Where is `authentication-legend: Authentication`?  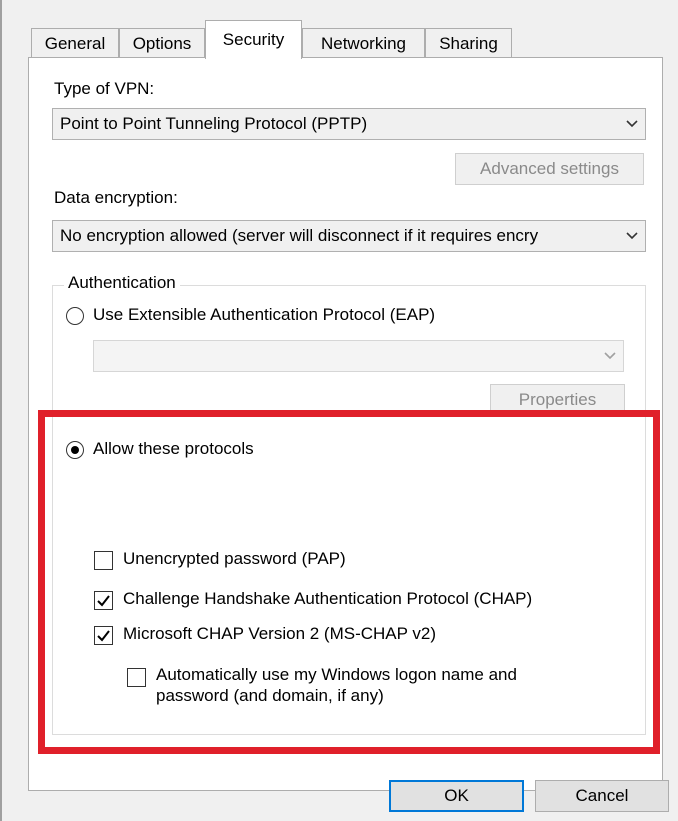 authentication-legend: Authentication is located at coordinates (122, 283).